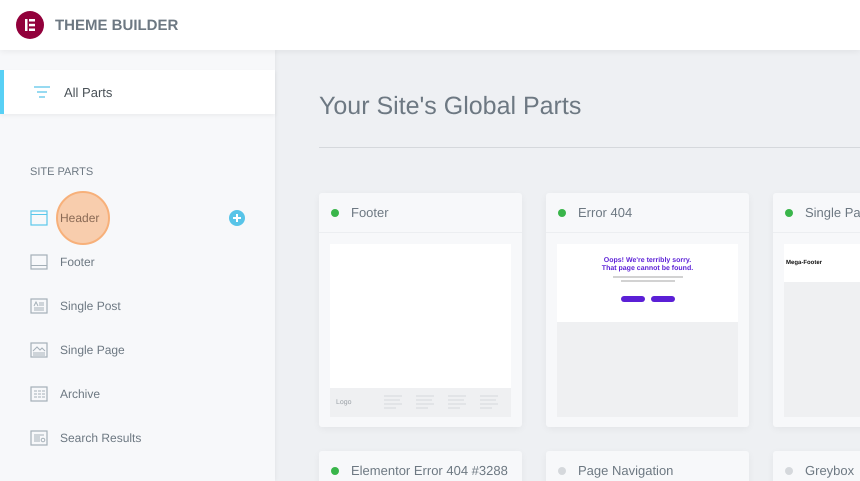 The width and height of the screenshot is (860, 481). I want to click on card-title: Page Navigation, so click(626, 470).